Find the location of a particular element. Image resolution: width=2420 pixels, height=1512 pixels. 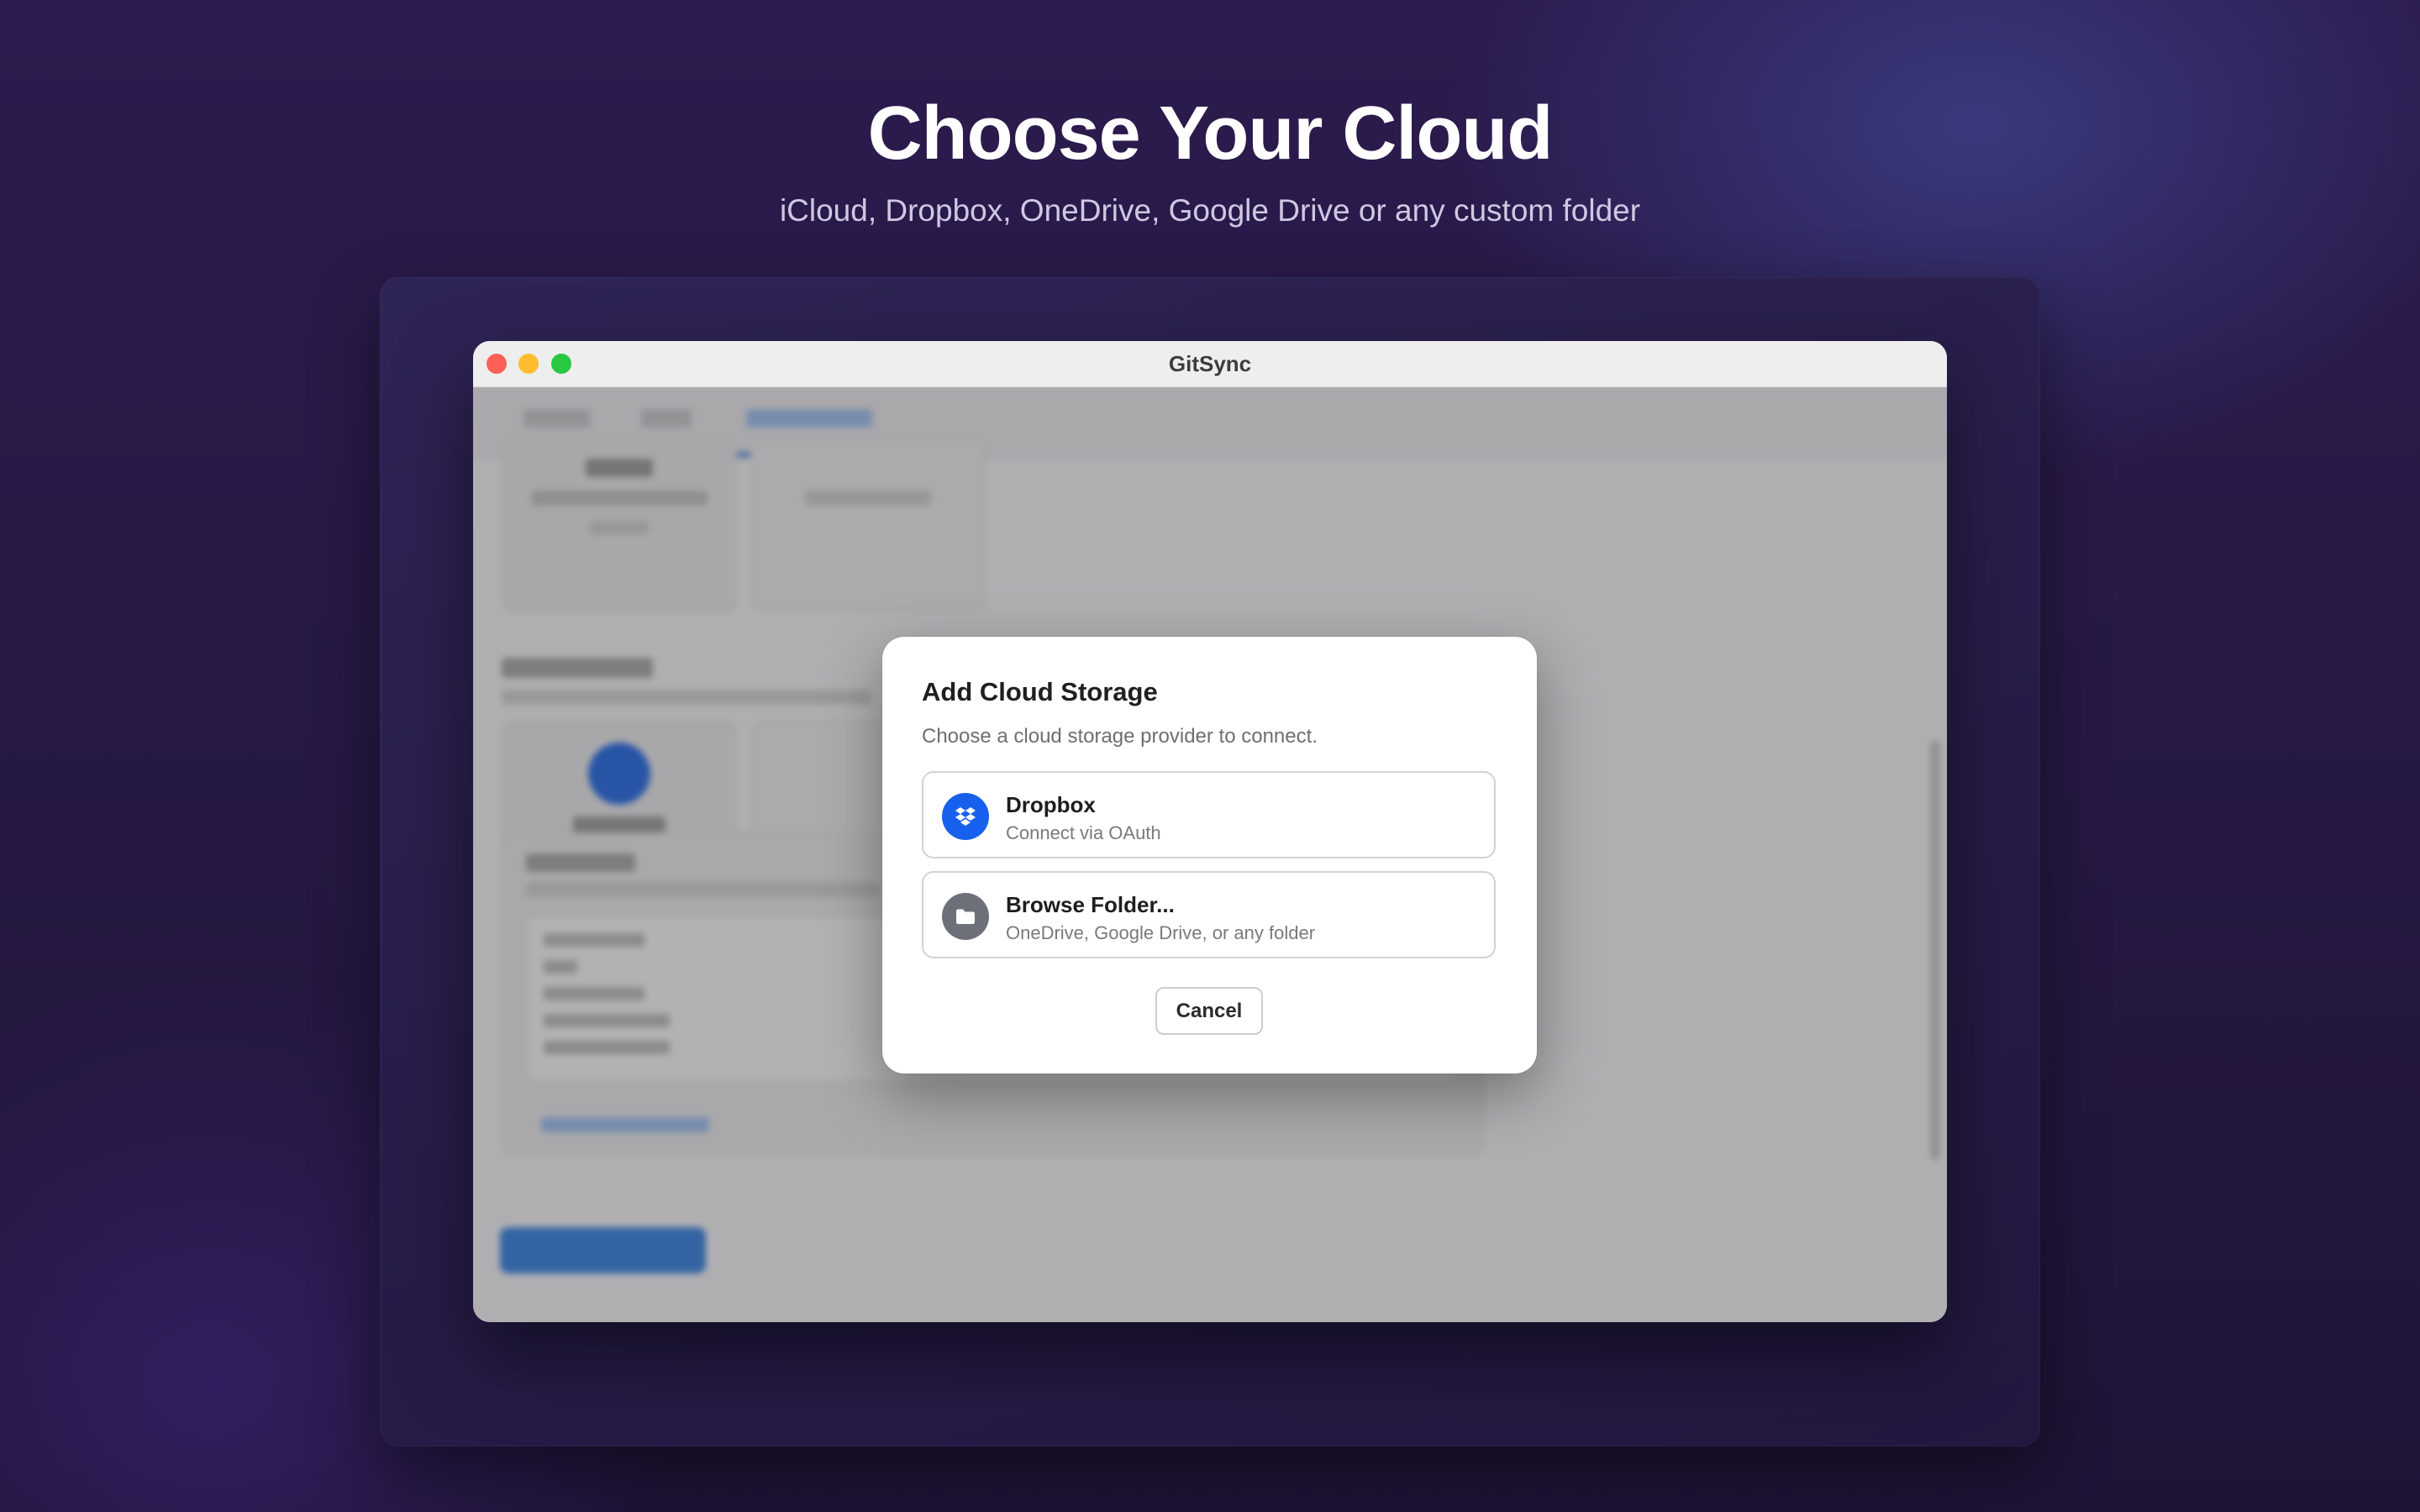

dropbox-option-description: Connect via OAuth is located at coordinates (1083, 832).